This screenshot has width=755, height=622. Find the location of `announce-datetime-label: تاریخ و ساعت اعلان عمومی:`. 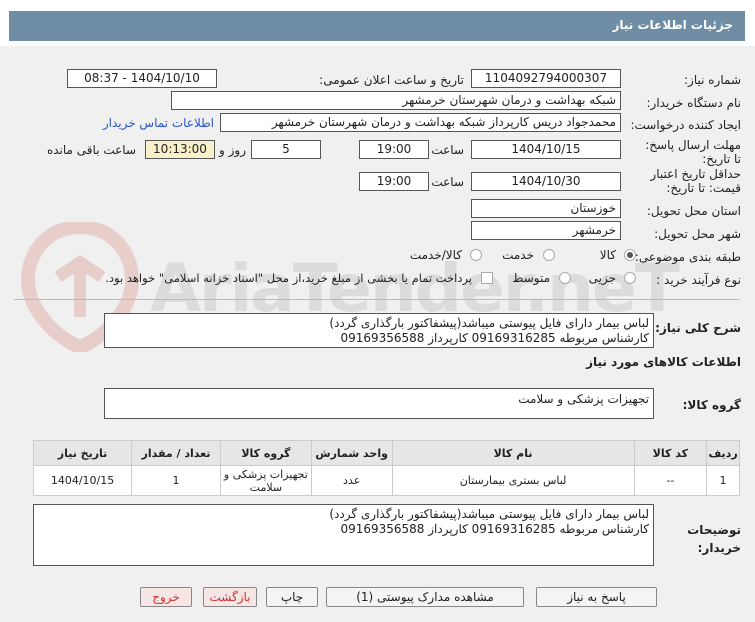

announce-datetime-label: تاریخ و ساعت اعلان عمومی: is located at coordinates (391, 80).